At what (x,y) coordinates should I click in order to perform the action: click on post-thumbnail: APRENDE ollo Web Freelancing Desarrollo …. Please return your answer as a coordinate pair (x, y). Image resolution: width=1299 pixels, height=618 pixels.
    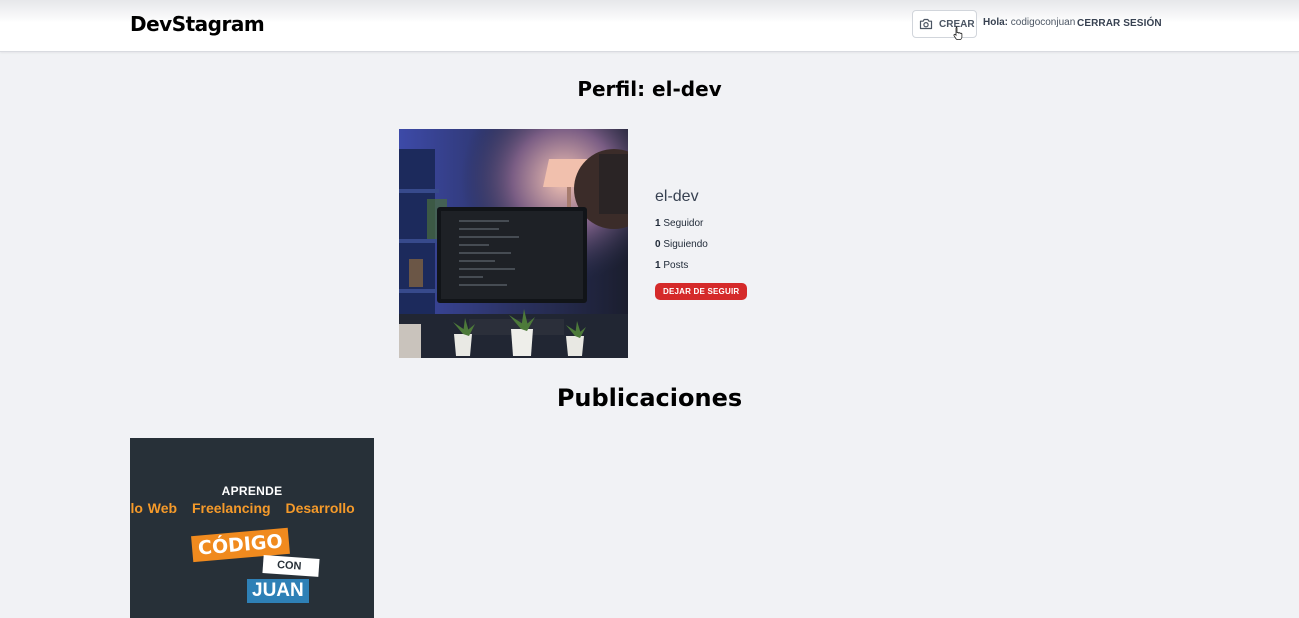
    Looking at the image, I should click on (252, 528).